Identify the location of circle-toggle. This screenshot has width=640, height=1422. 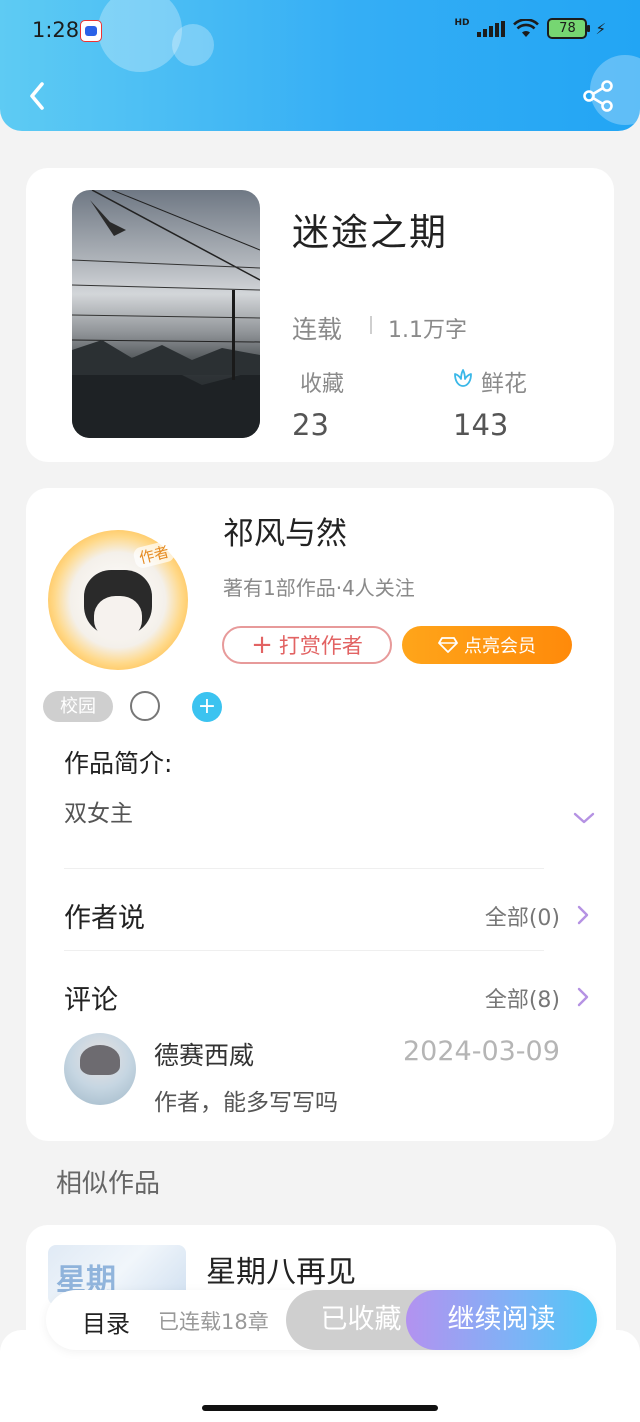
(145, 706).